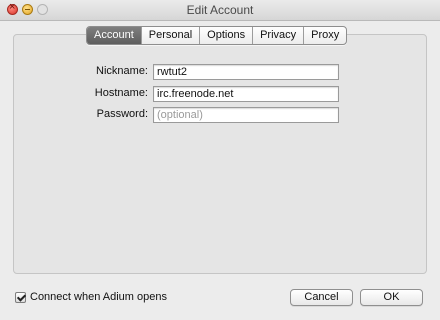  I want to click on password-row: Password: (optional), so click(220, 115).